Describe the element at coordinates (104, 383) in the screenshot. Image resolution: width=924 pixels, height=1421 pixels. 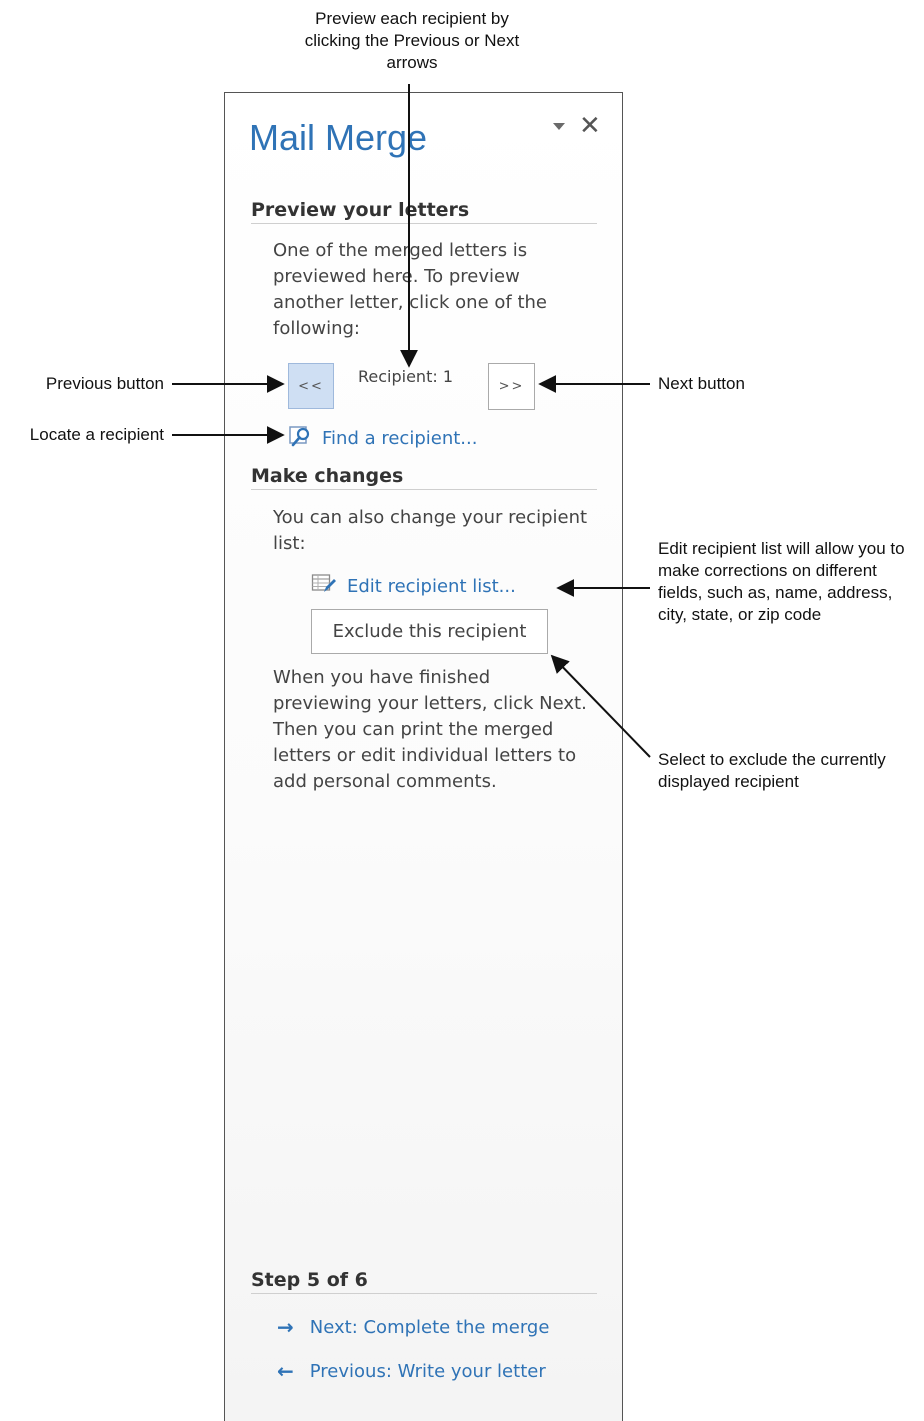
I see `callout-previous-button: Previous button` at that location.